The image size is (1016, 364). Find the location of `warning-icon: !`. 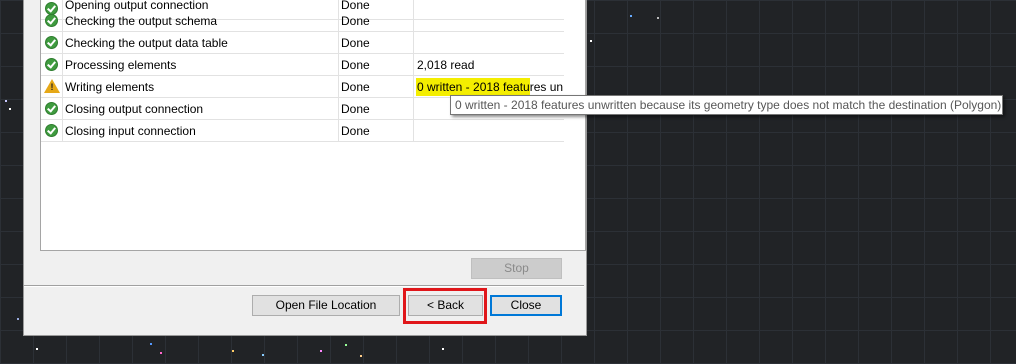

warning-icon: ! is located at coordinates (52, 86).